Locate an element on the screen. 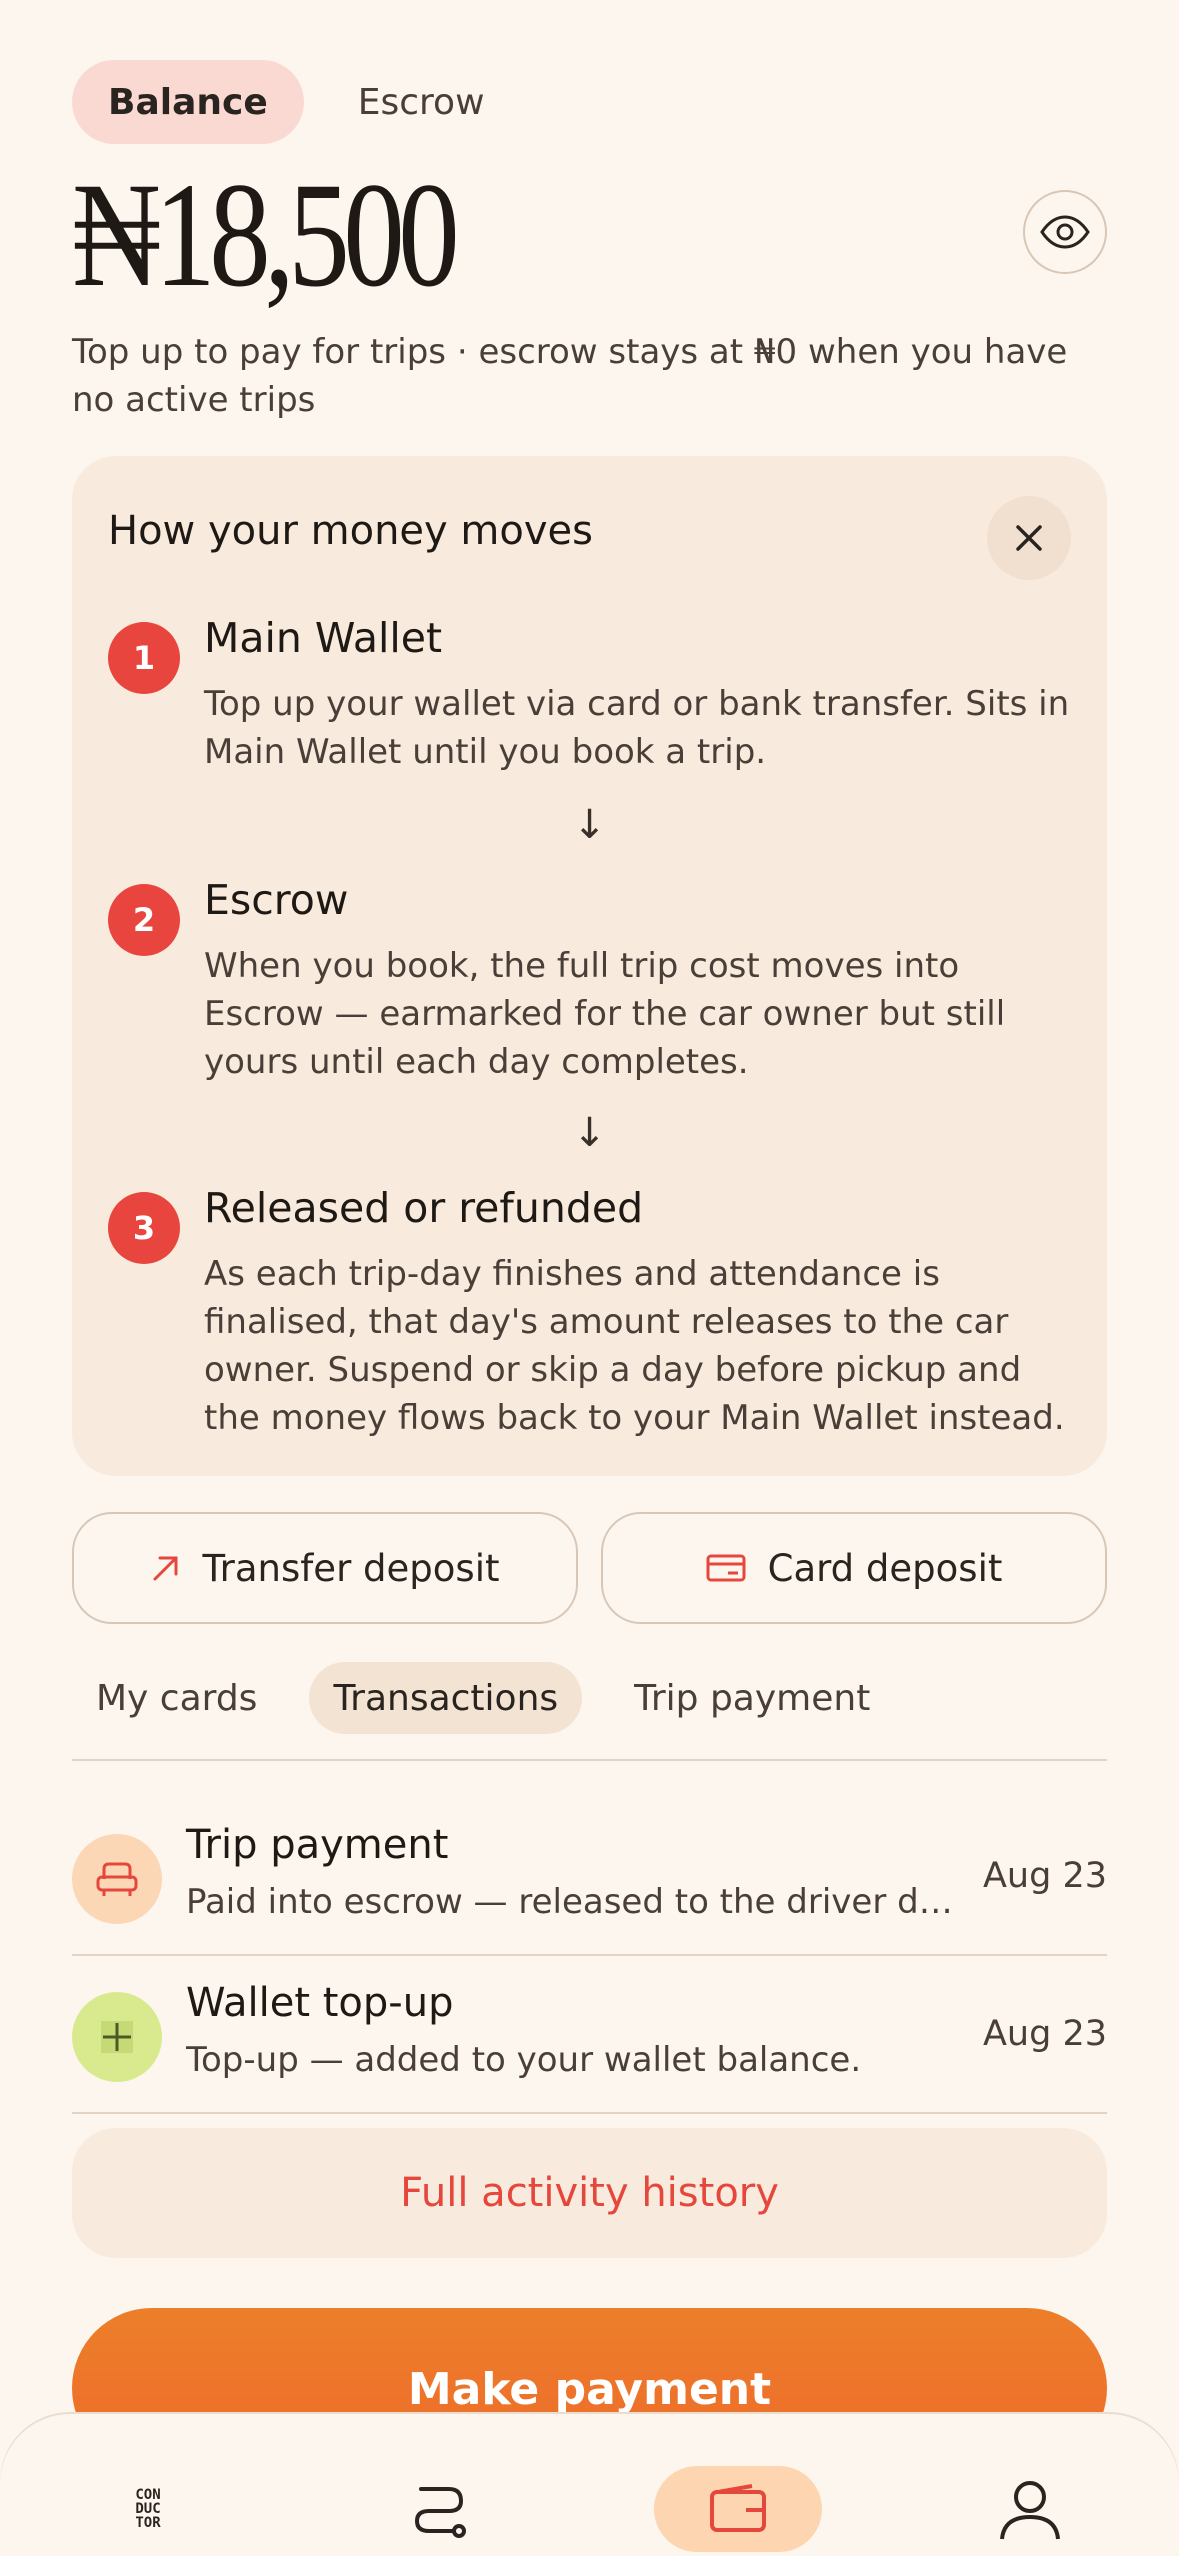 This screenshot has height=2556, width=1179. home-logo-icon: CON DUC TOR is located at coordinates (148, 2509).